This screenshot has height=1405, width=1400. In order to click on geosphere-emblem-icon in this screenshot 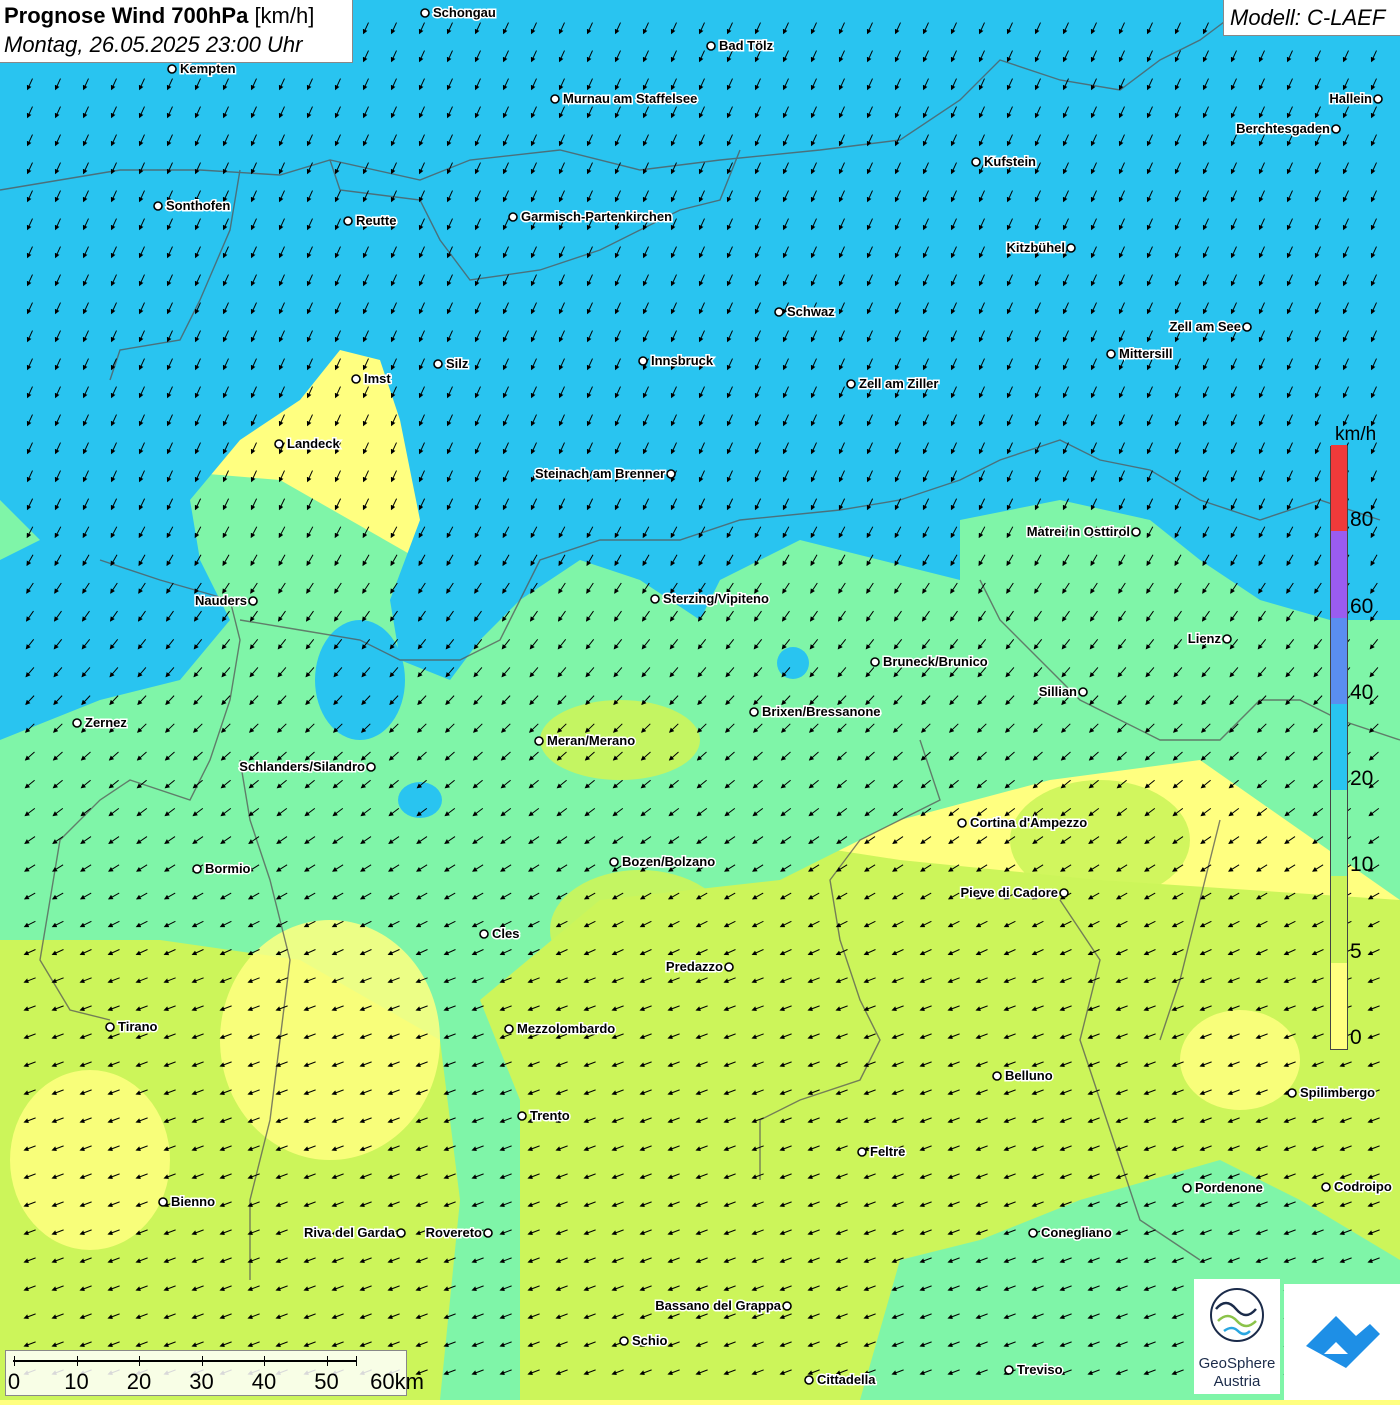, I will do `click(1237, 1315)`.